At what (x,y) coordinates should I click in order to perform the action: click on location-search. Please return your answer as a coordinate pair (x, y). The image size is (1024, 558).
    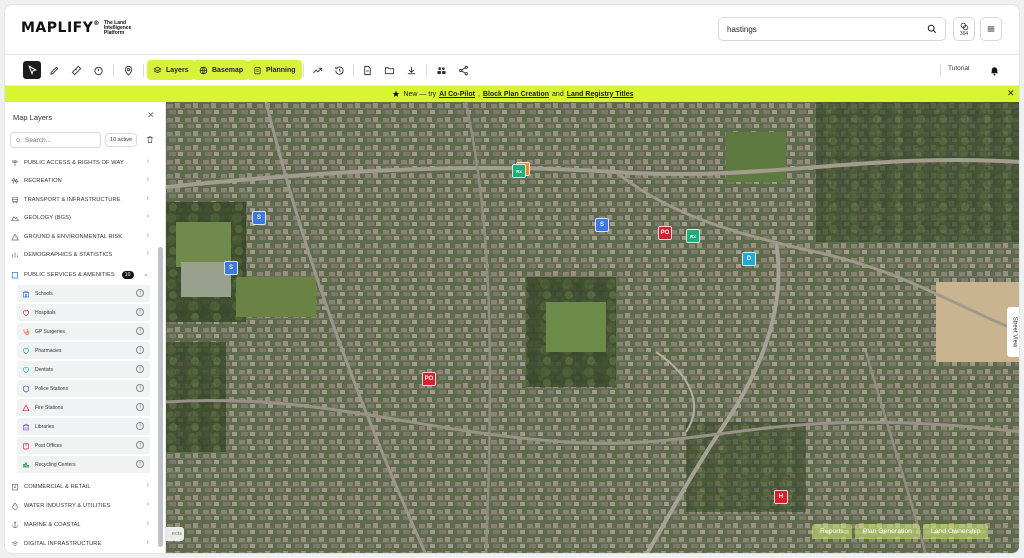
    Looking at the image, I should click on (832, 29).